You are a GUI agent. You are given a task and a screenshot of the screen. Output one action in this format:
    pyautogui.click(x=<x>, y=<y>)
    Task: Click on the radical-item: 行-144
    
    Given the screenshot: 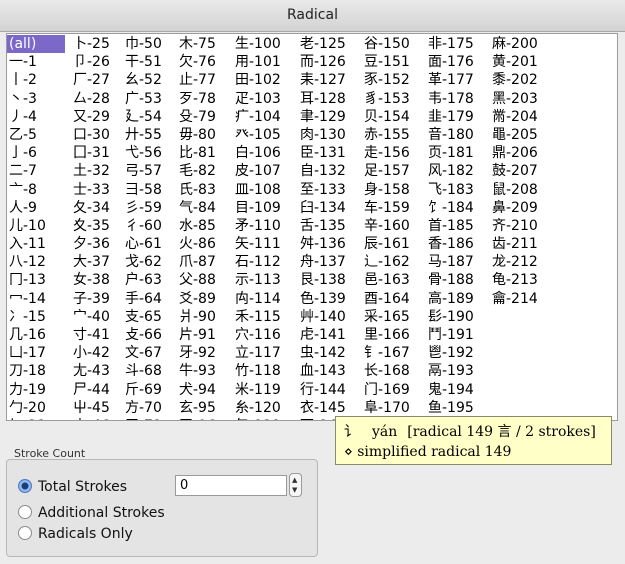 What is the action you would take?
    pyautogui.click(x=330, y=390)
    